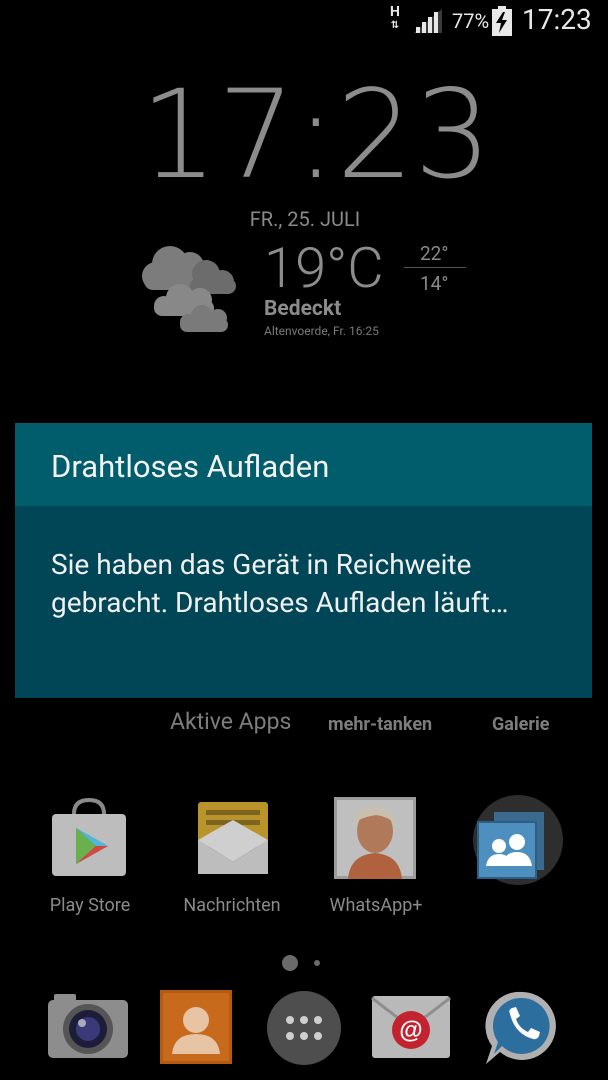  What do you see at coordinates (471, 21) in the screenshot?
I see `battery-percent: 77%` at bounding box center [471, 21].